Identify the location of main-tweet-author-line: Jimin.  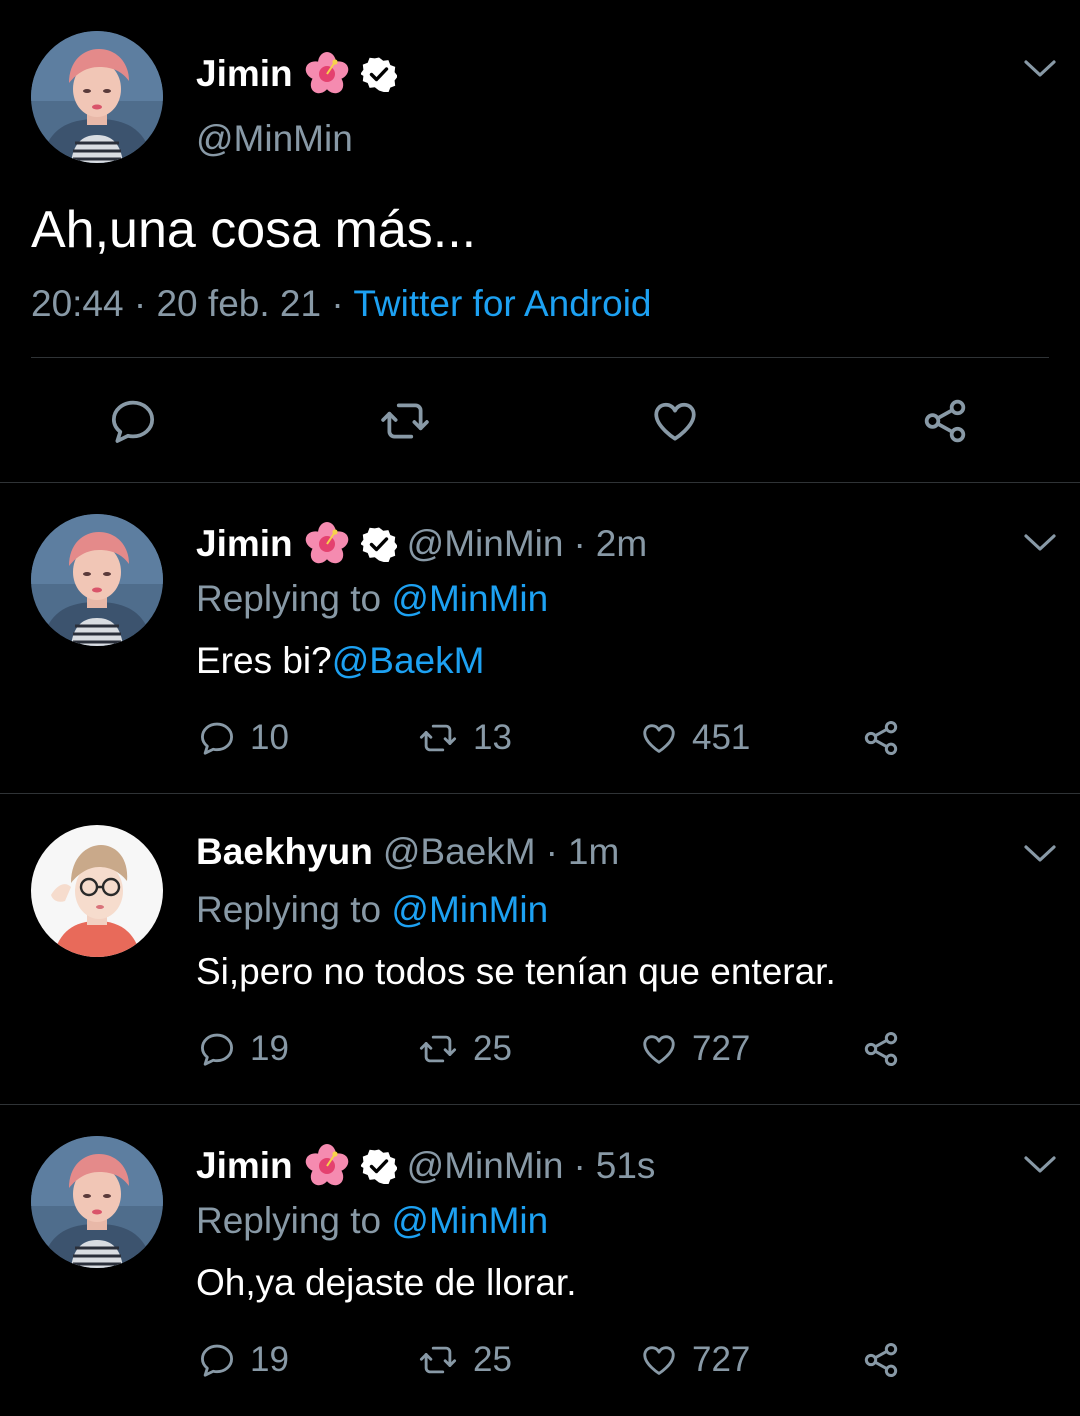
(301, 74).